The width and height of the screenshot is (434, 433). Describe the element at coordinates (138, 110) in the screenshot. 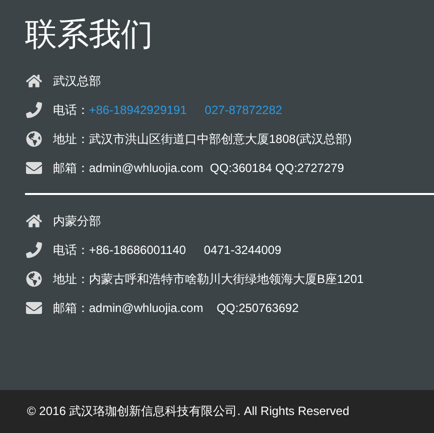

I see `phone-link: +86-18942929191` at that location.